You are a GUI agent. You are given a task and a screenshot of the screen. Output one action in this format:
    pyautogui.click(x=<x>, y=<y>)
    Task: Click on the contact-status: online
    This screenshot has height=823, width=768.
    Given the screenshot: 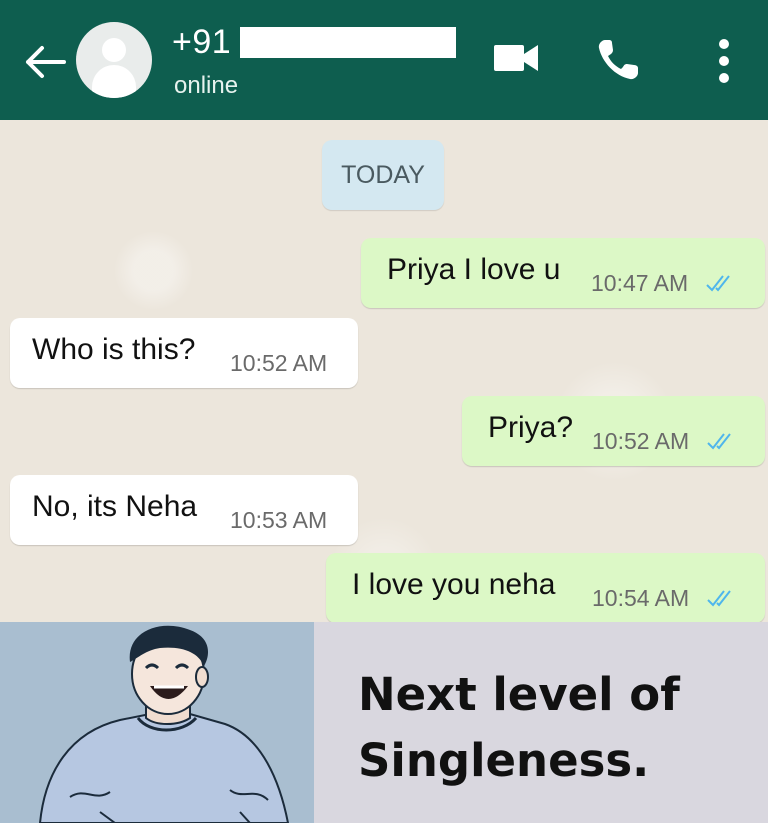 What is the action you would take?
    pyautogui.click(x=206, y=85)
    